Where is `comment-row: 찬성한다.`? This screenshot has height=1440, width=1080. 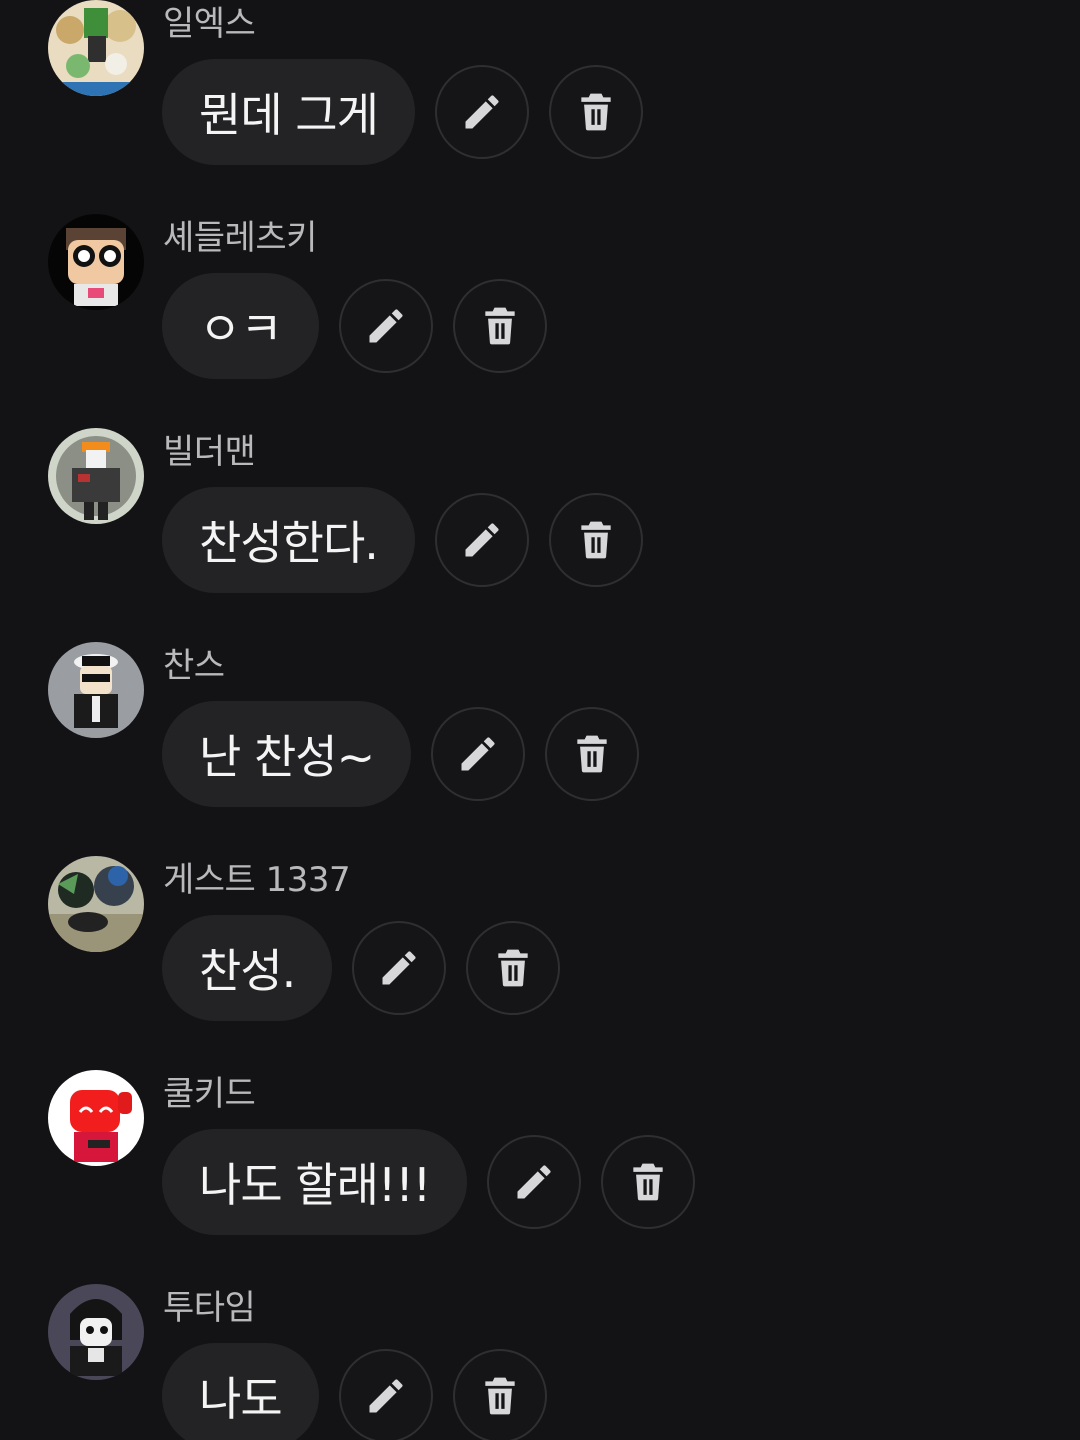 comment-row: 찬성한다. is located at coordinates (402, 540).